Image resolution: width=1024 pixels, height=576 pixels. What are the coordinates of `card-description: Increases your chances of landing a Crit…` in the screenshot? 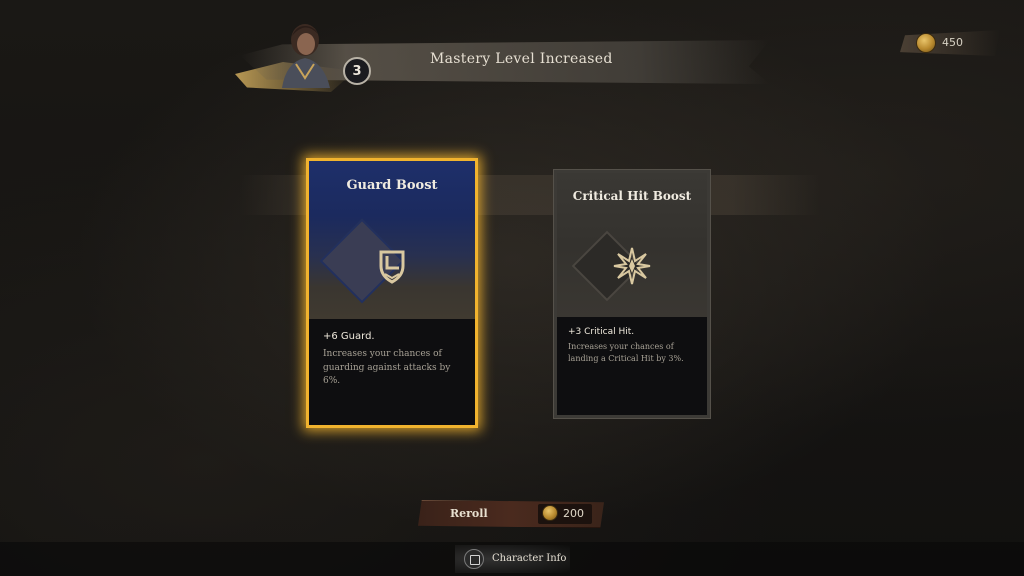 It's located at (626, 352).